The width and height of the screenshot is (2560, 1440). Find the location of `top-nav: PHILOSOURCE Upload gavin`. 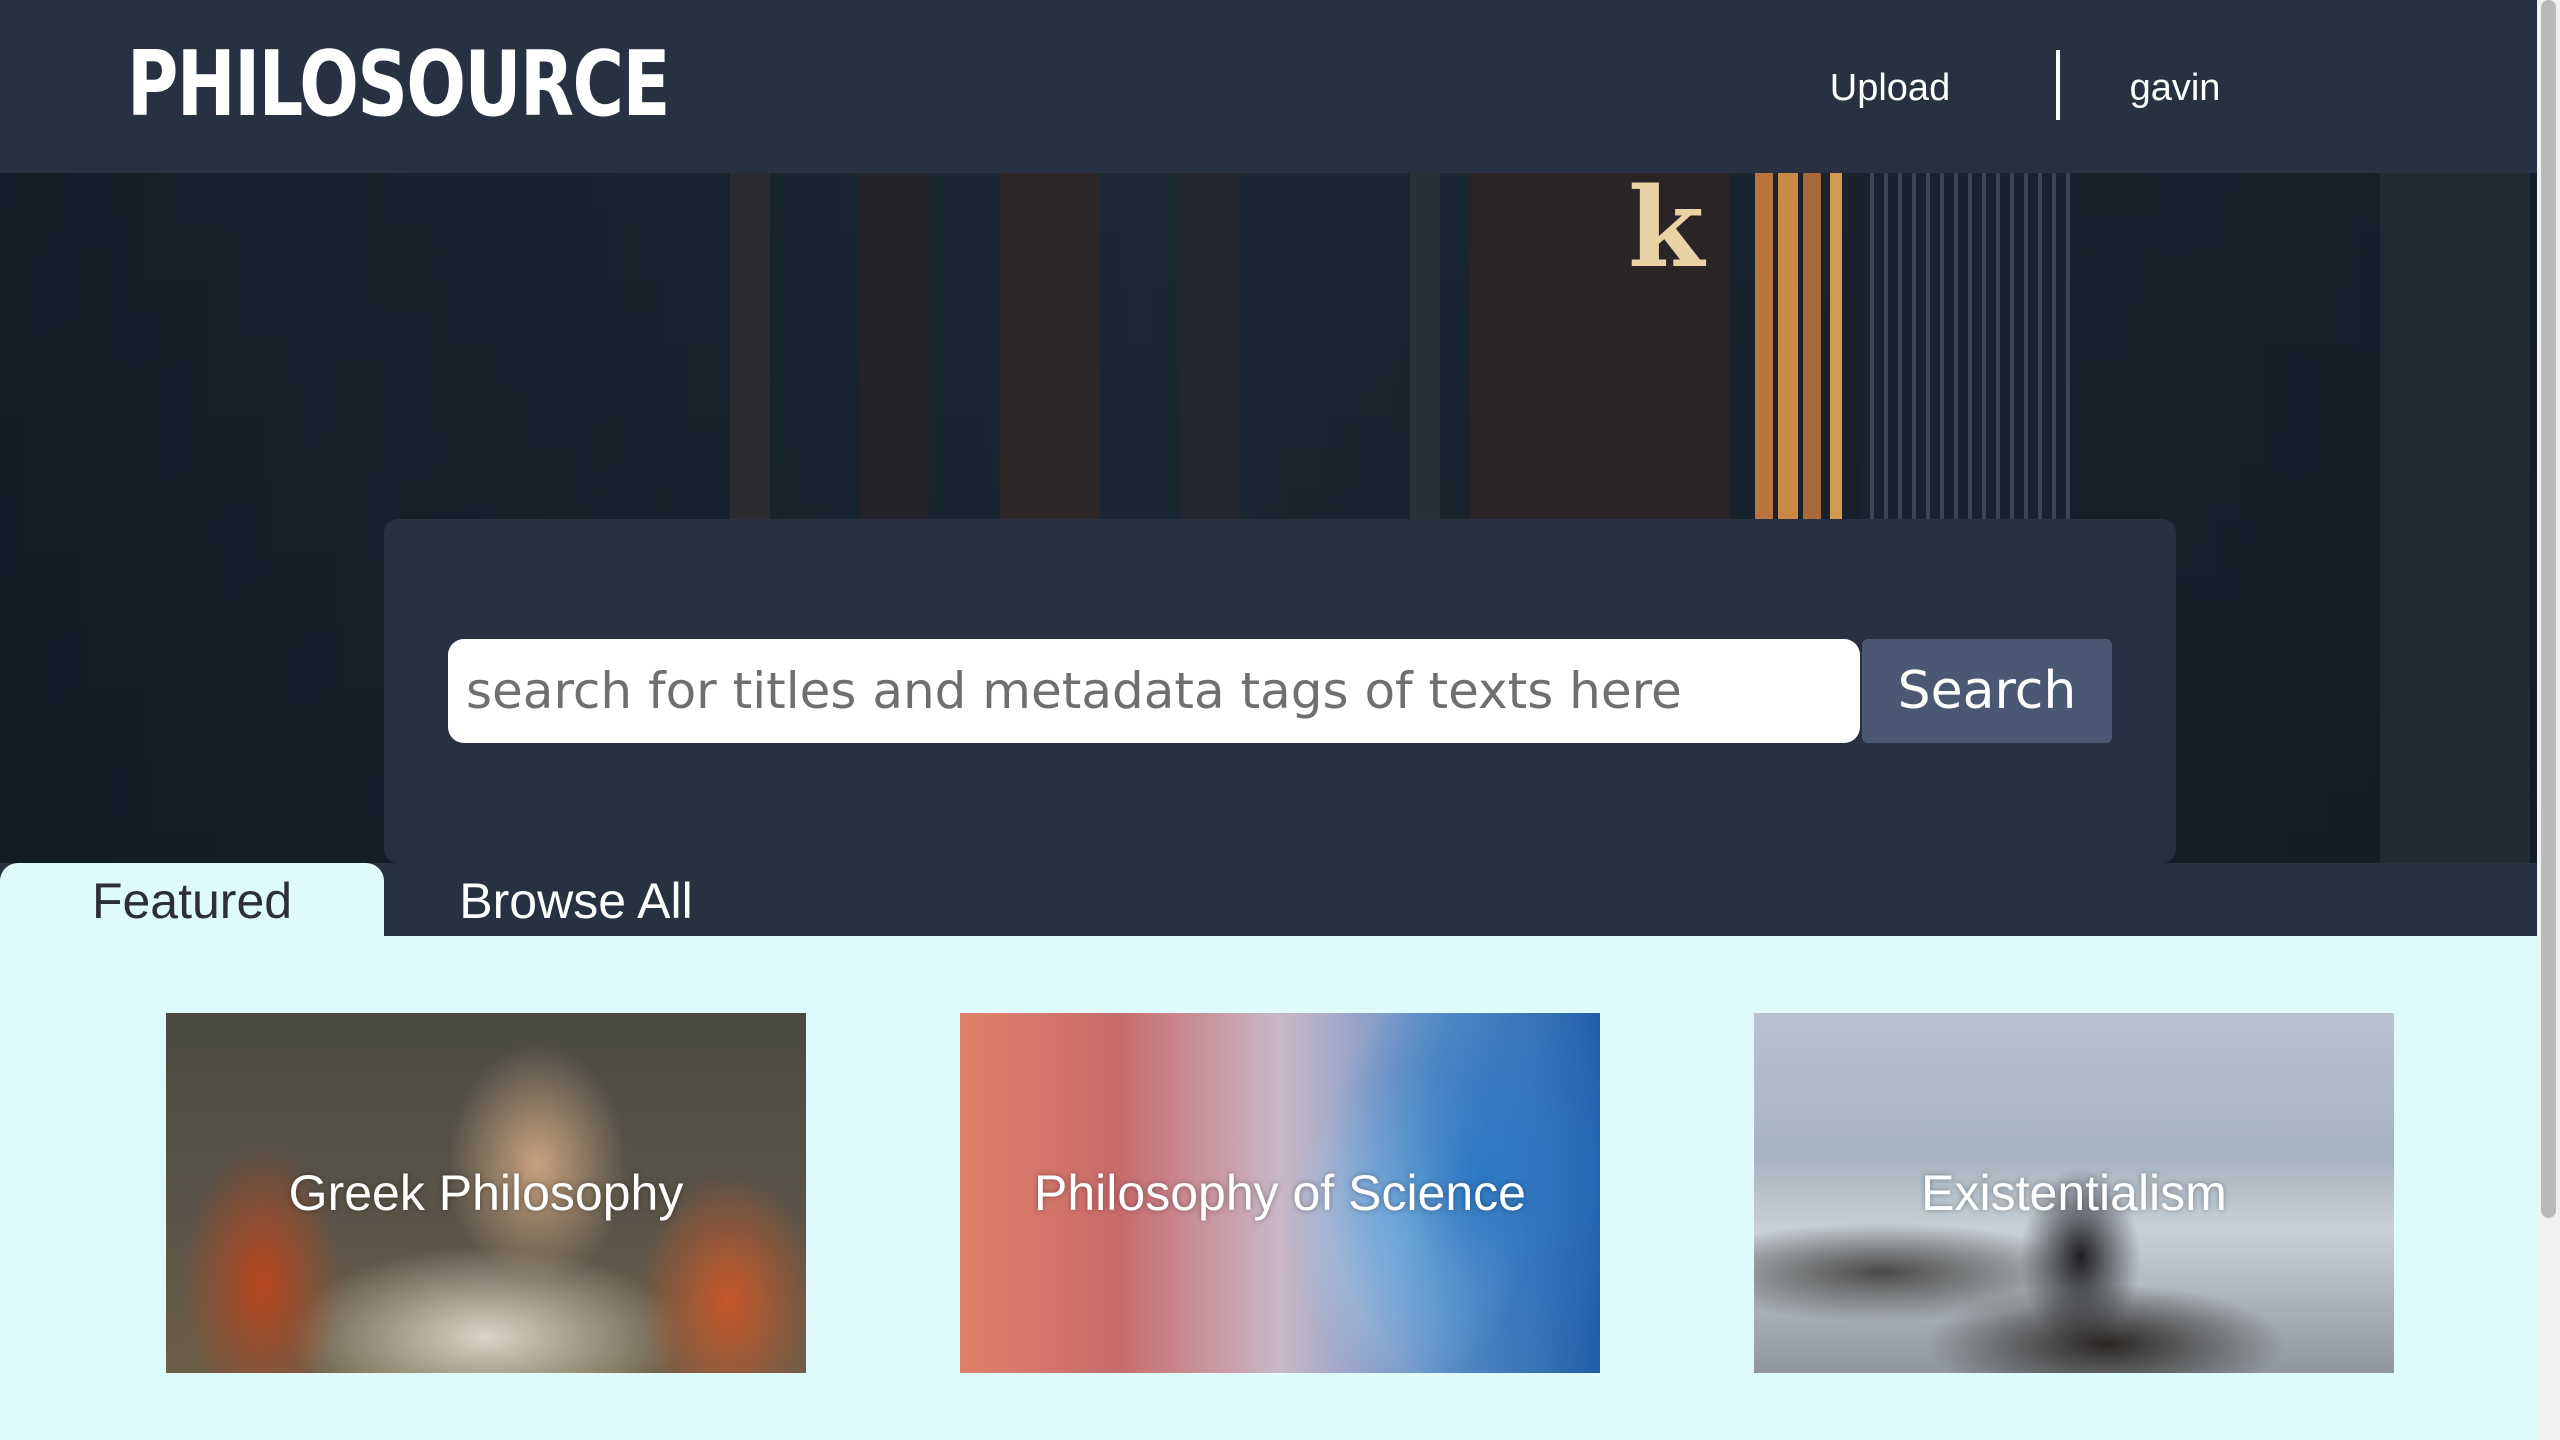

top-nav: PHILOSOURCE Upload gavin is located at coordinates (1268, 86).